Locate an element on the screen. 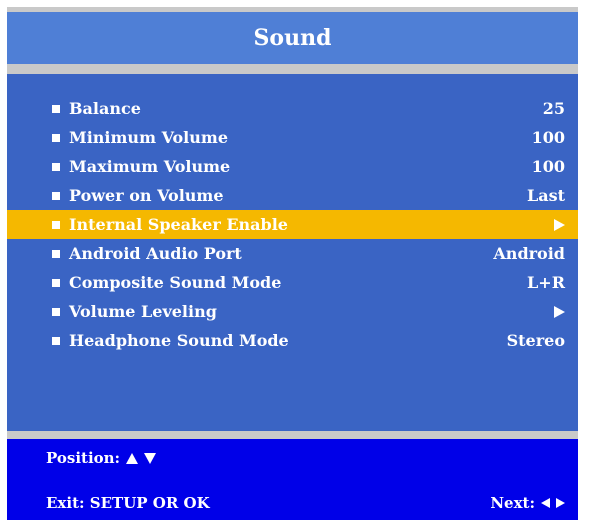  menu-item-volume-leveling: Volume Leveling is located at coordinates (292, 311).